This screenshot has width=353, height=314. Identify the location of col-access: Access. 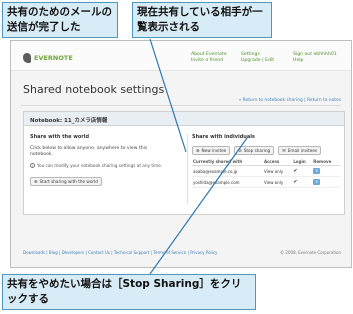
(277, 162).